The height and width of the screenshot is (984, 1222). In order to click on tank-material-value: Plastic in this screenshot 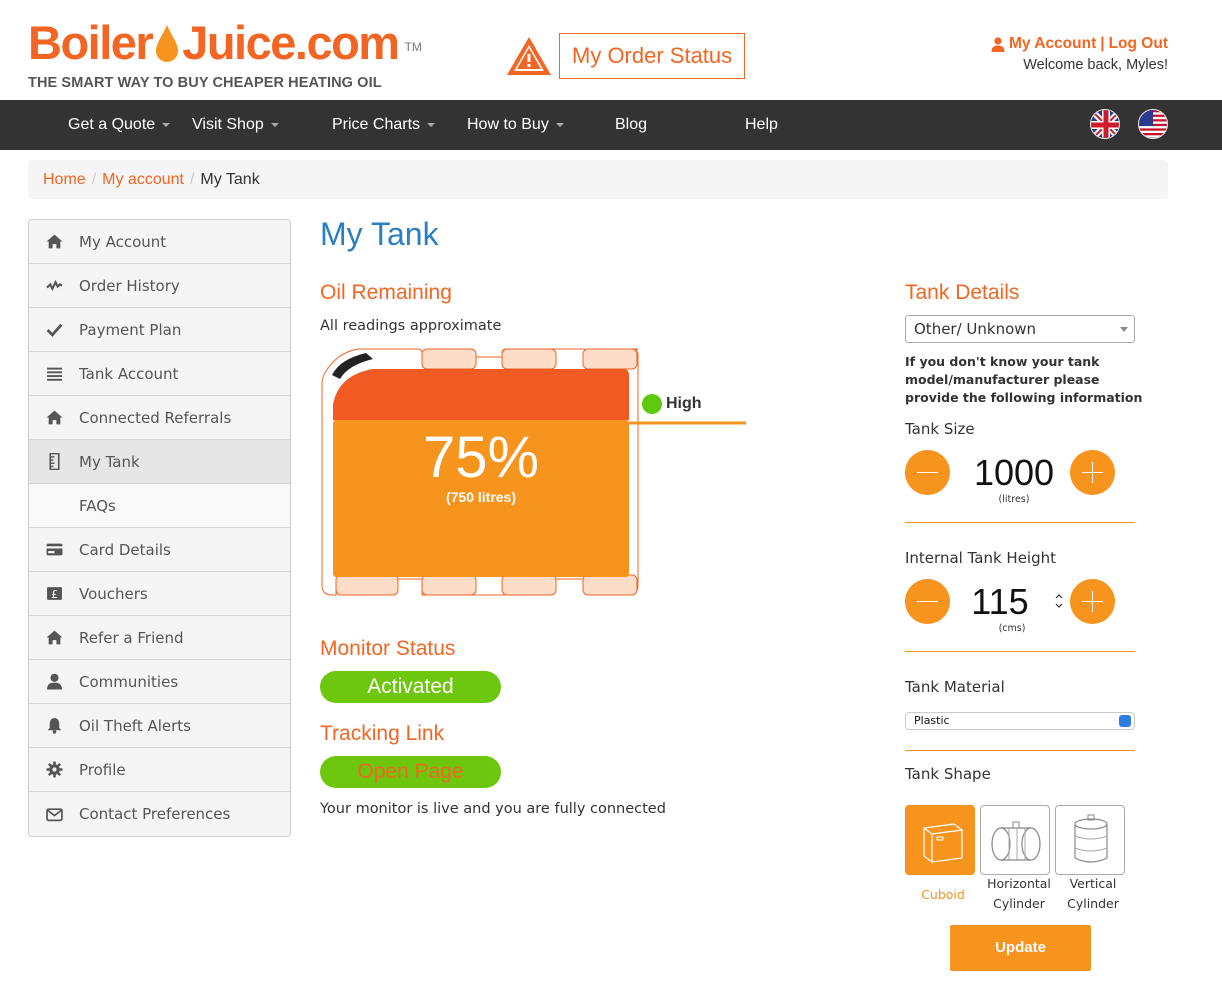, I will do `click(932, 720)`.